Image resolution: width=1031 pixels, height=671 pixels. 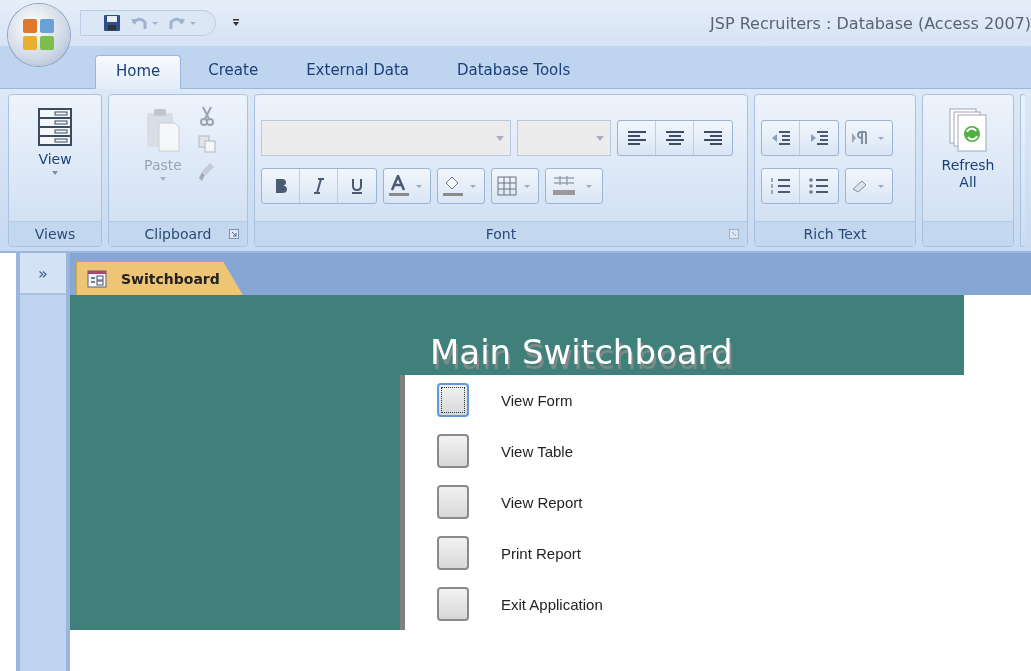 What do you see at coordinates (43, 274) in the screenshot?
I see `nav-pane-toggle: »` at bounding box center [43, 274].